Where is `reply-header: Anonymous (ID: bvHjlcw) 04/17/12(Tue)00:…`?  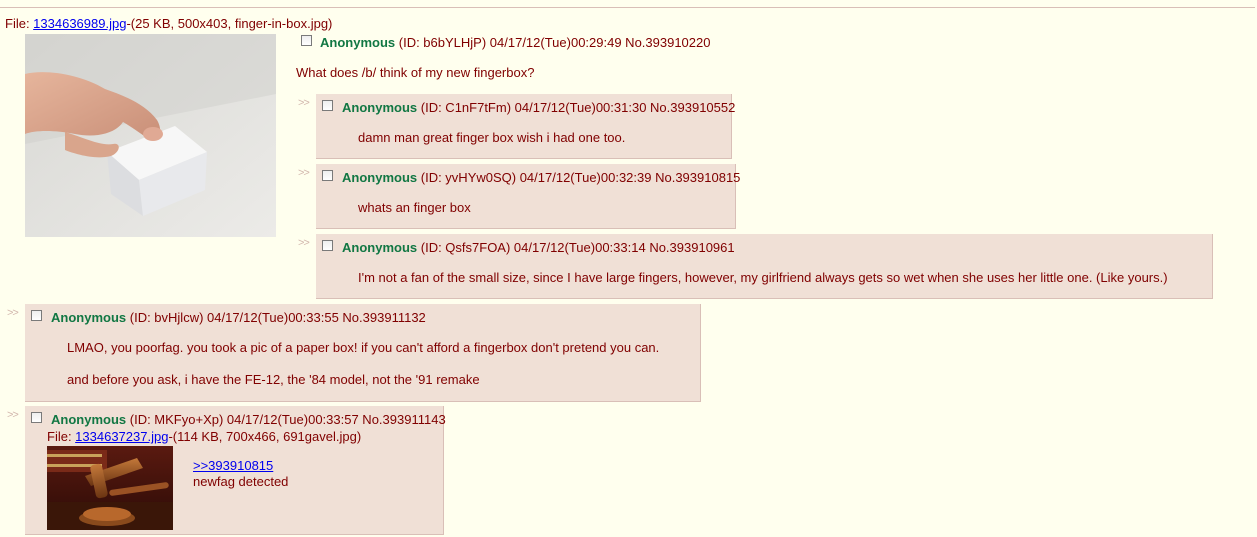 reply-header: Anonymous (ID: bvHjlcw) 04/17/12(Tue)00:… is located at coordinates (238, 317).